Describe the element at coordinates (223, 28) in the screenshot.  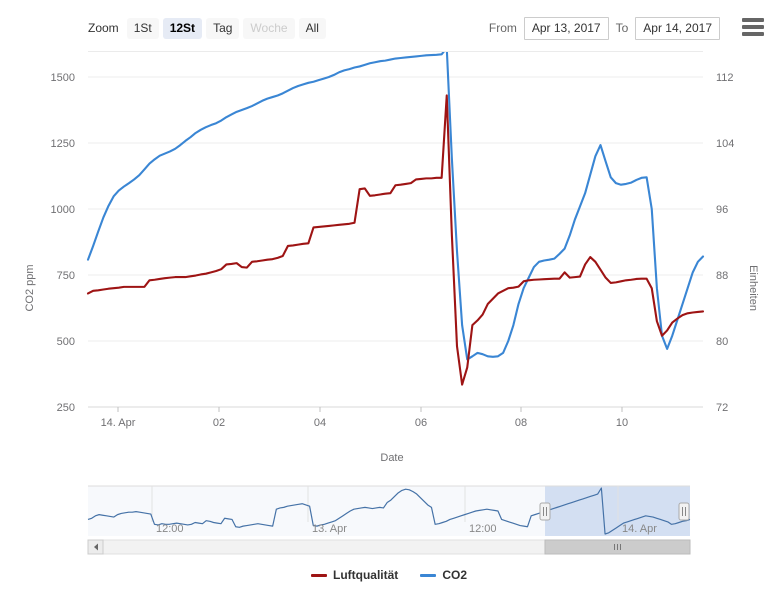
I see `range-button-tag: Tag` at that location.